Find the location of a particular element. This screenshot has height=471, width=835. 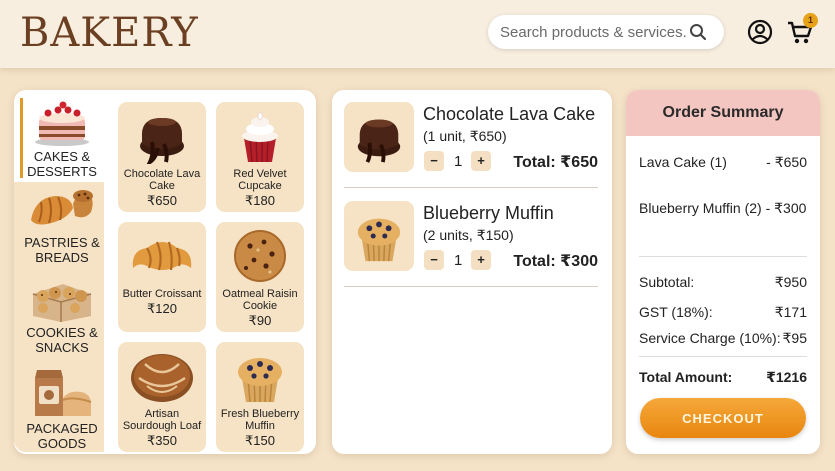

product-card-red-velvet-cupcake: Red Velvet Cupcake ₹180 is located at coordinates (260, 157).